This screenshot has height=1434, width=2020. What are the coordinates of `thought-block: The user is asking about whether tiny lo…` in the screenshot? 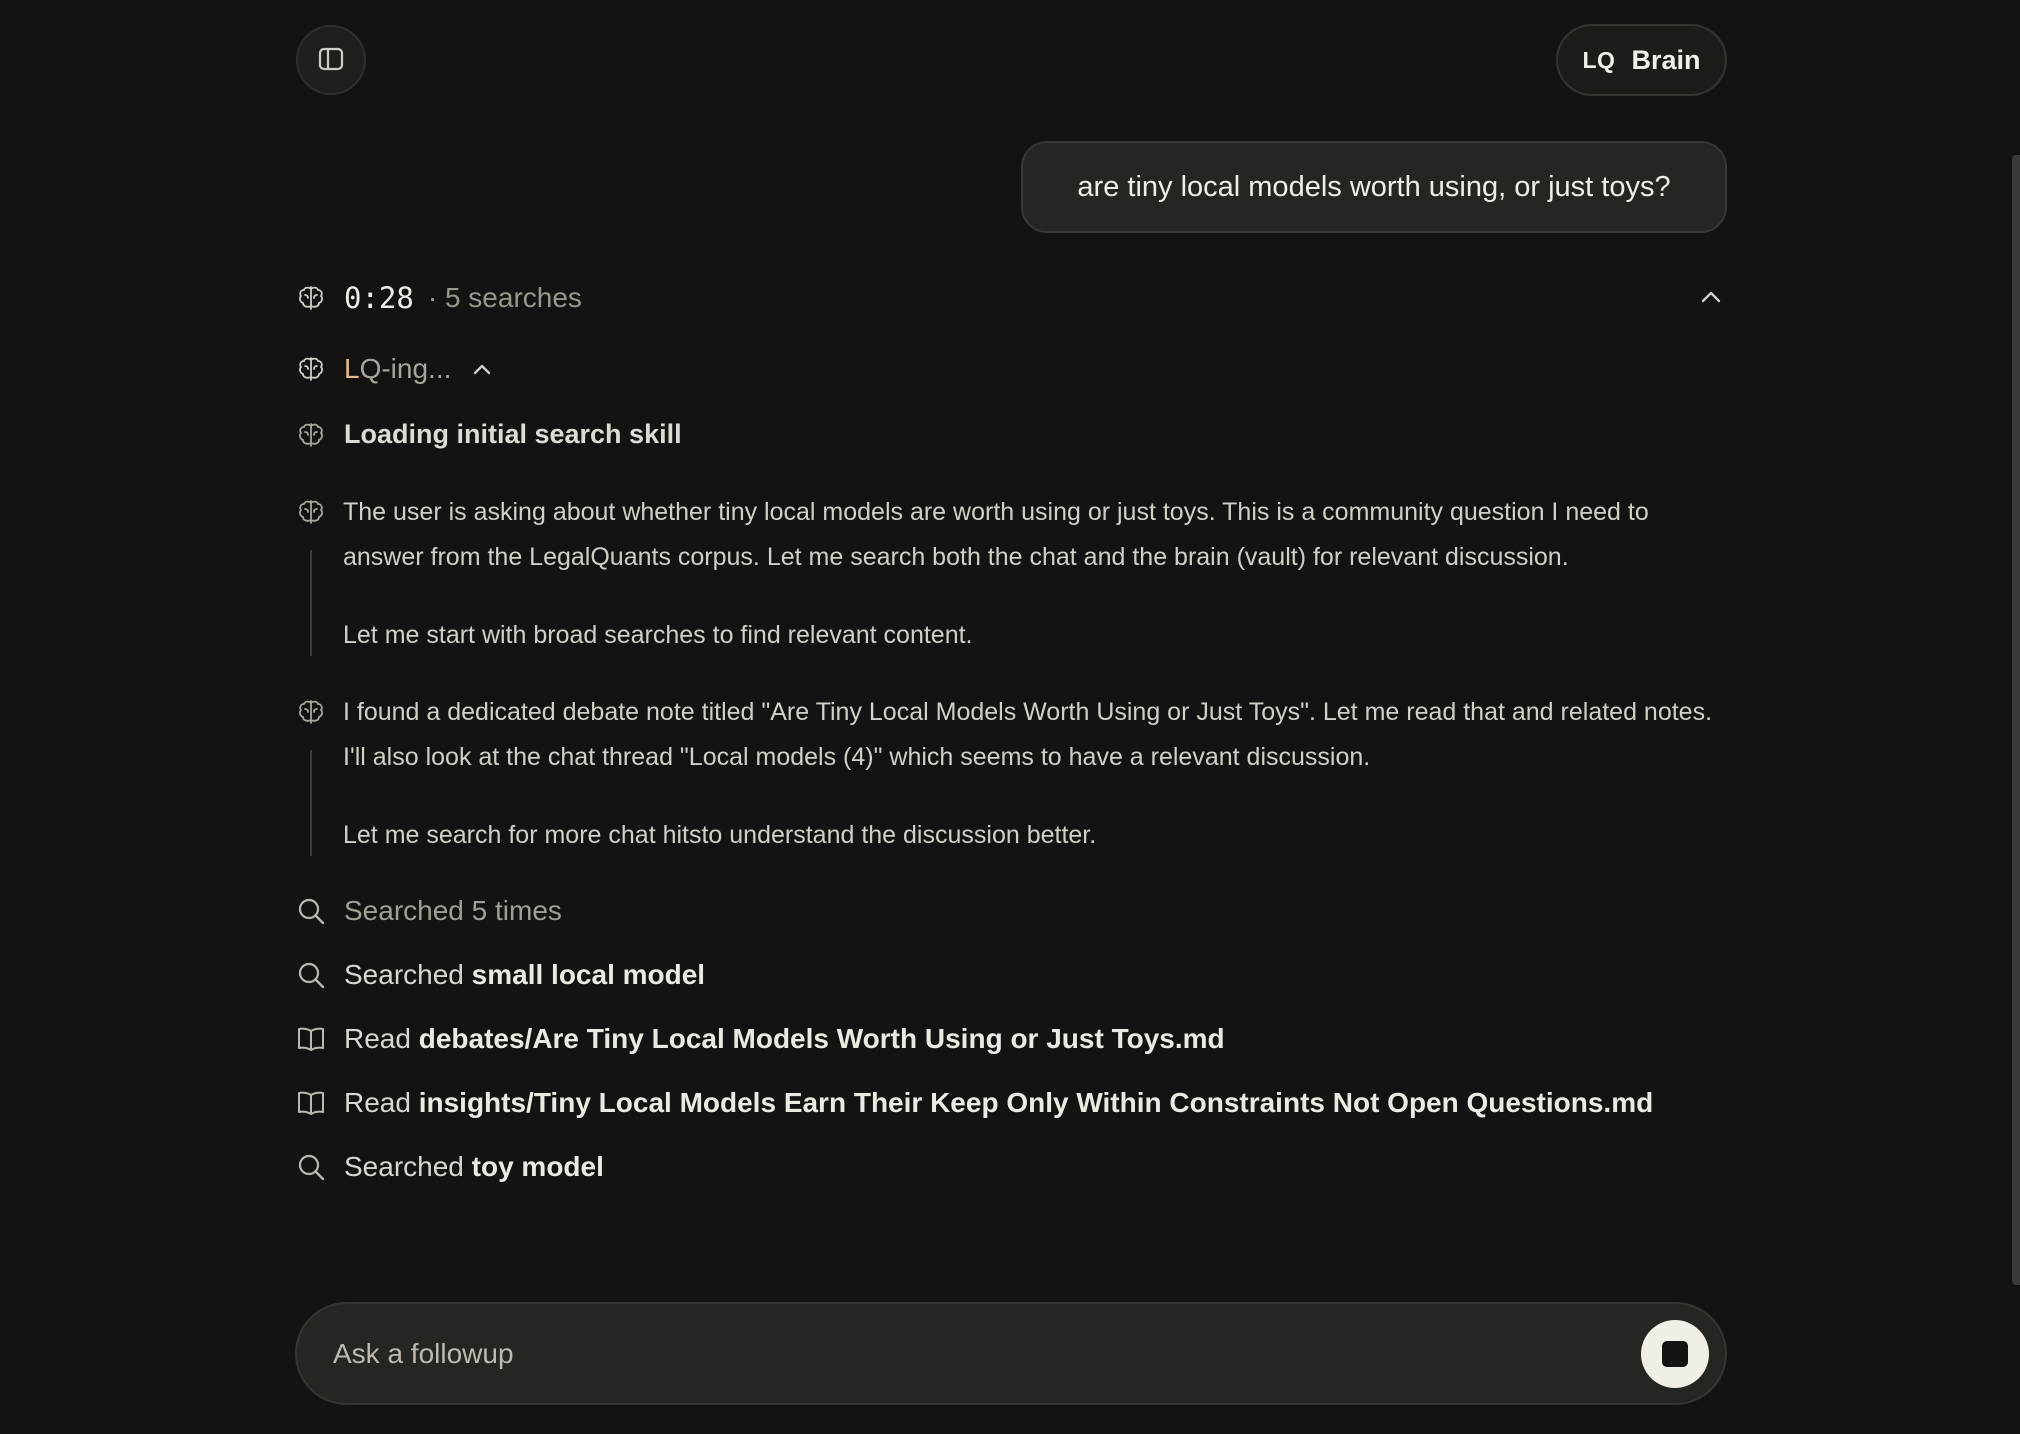 It's located at (1016, 582).